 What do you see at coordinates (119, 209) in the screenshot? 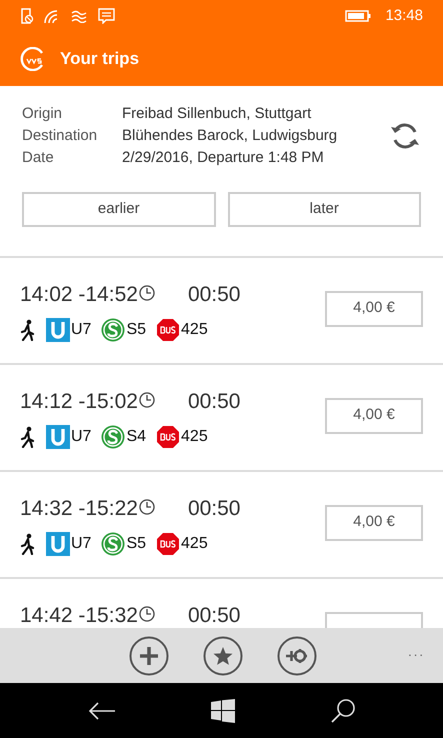
I see `paging-button: earlier` at bounding box center [119, 209].